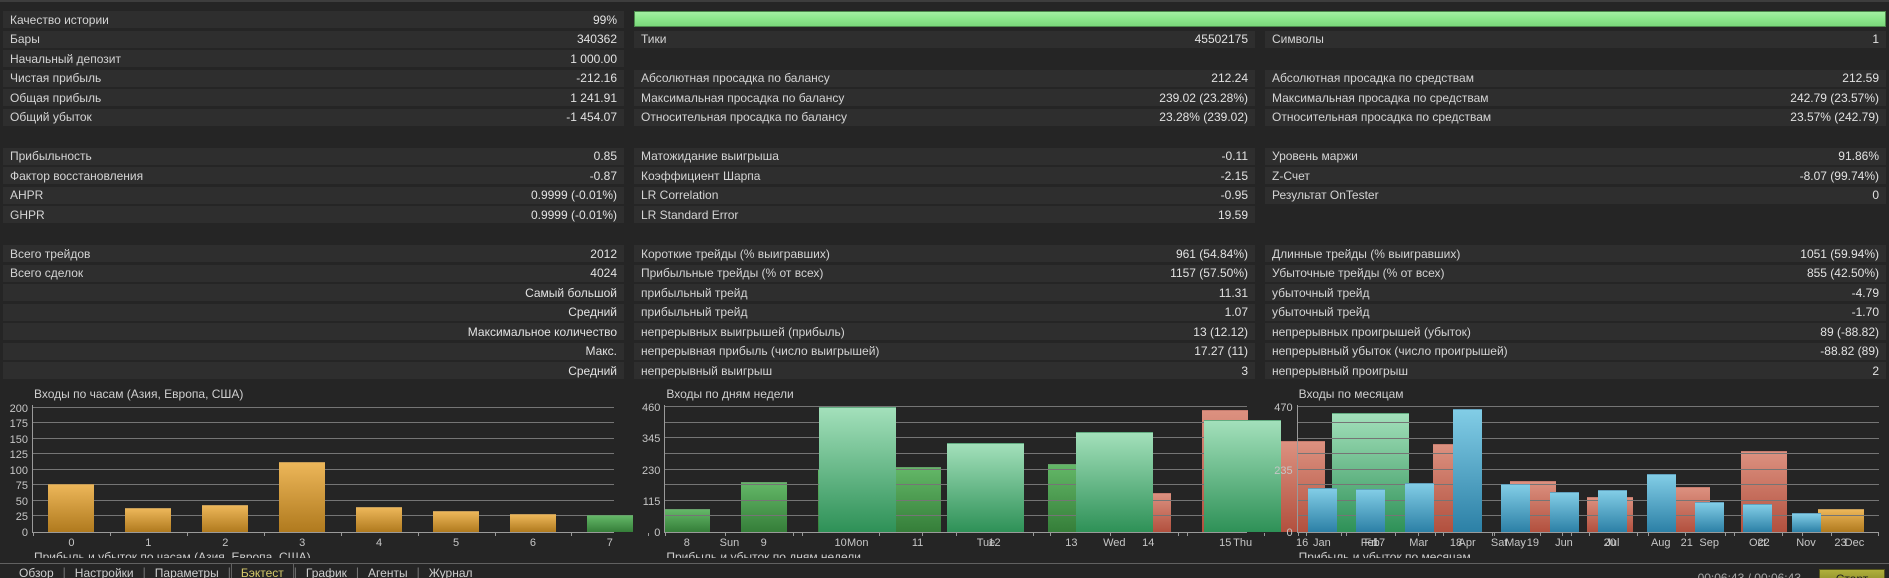 The height and width of the screenshot is (578, 1889). Describe the element at coordinates (944, 175) in the screenshot. I see `stat-cell: Коэффициент Шарпа -2.15` at that location.